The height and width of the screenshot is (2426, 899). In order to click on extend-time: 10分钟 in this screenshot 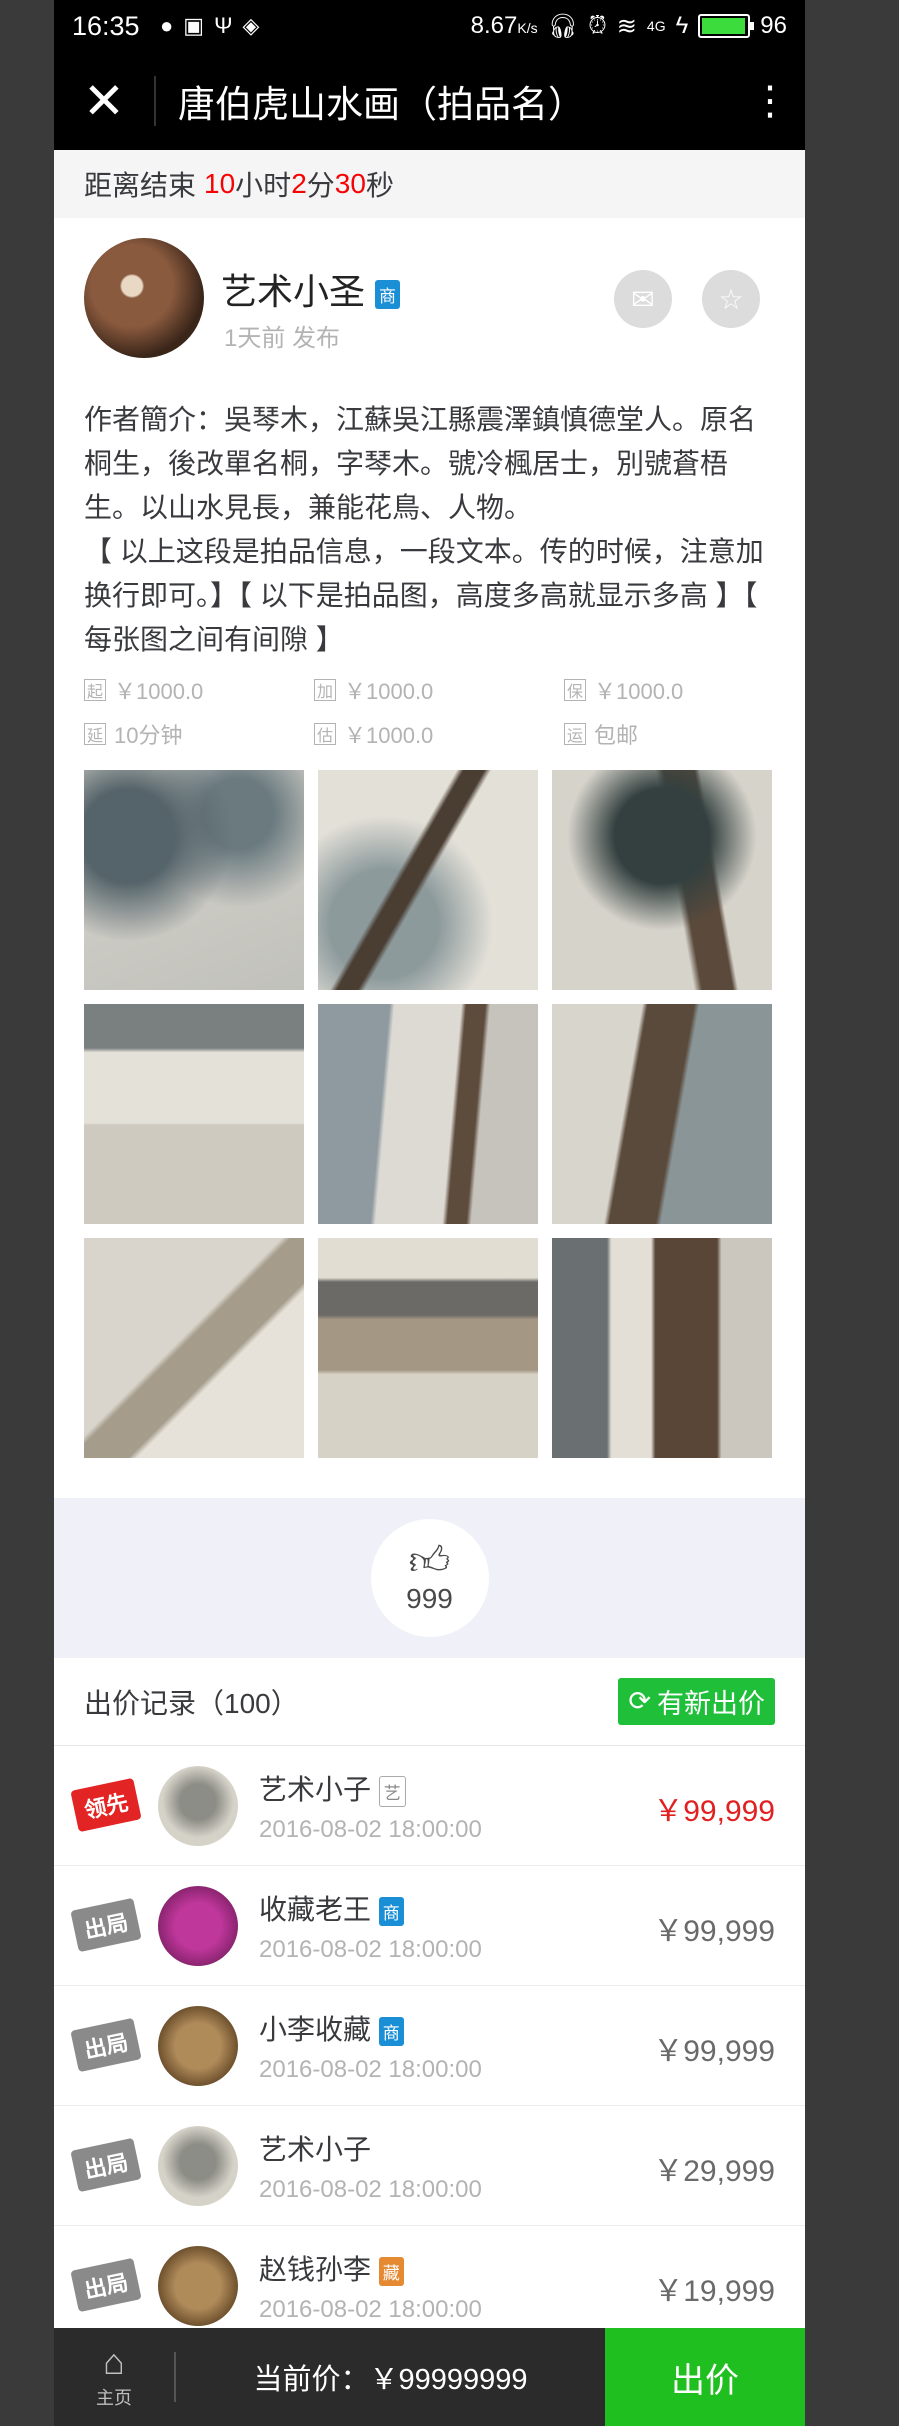, I will do `click(148, 735)`.